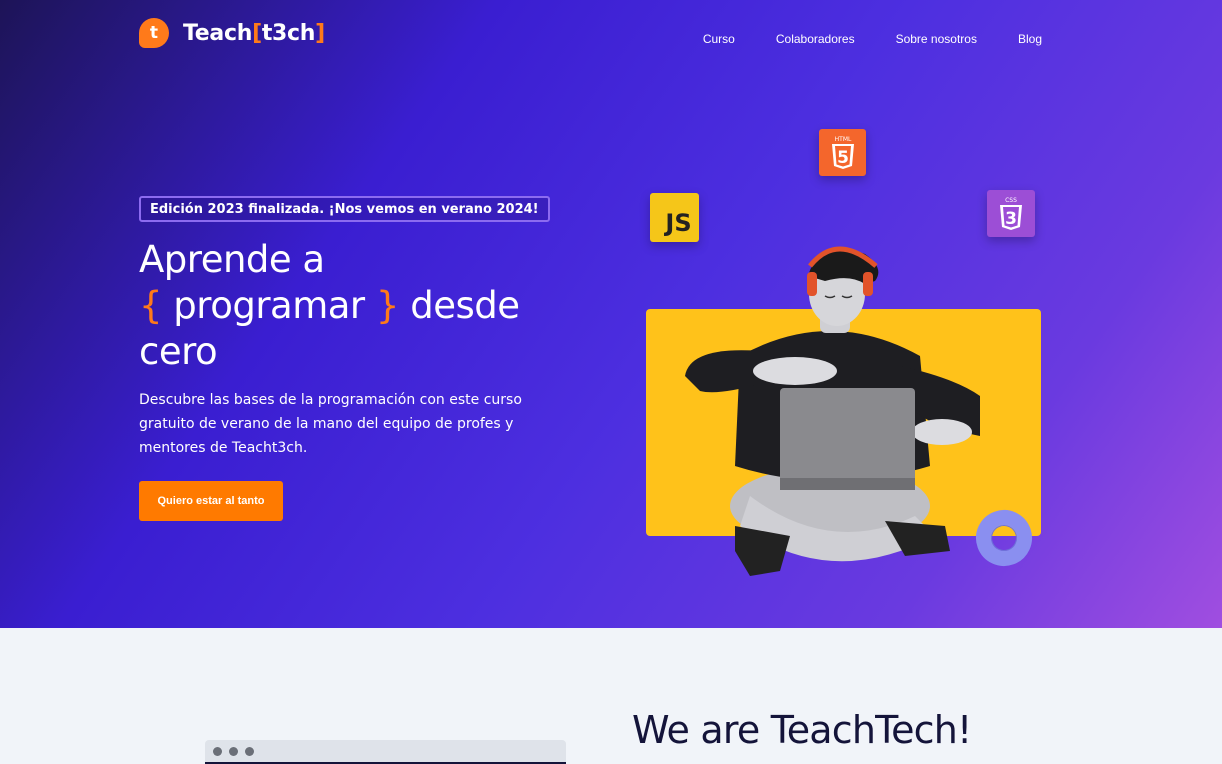 The image size is (1222, 764). I want to click on coder-illustration, so click(832, 411).